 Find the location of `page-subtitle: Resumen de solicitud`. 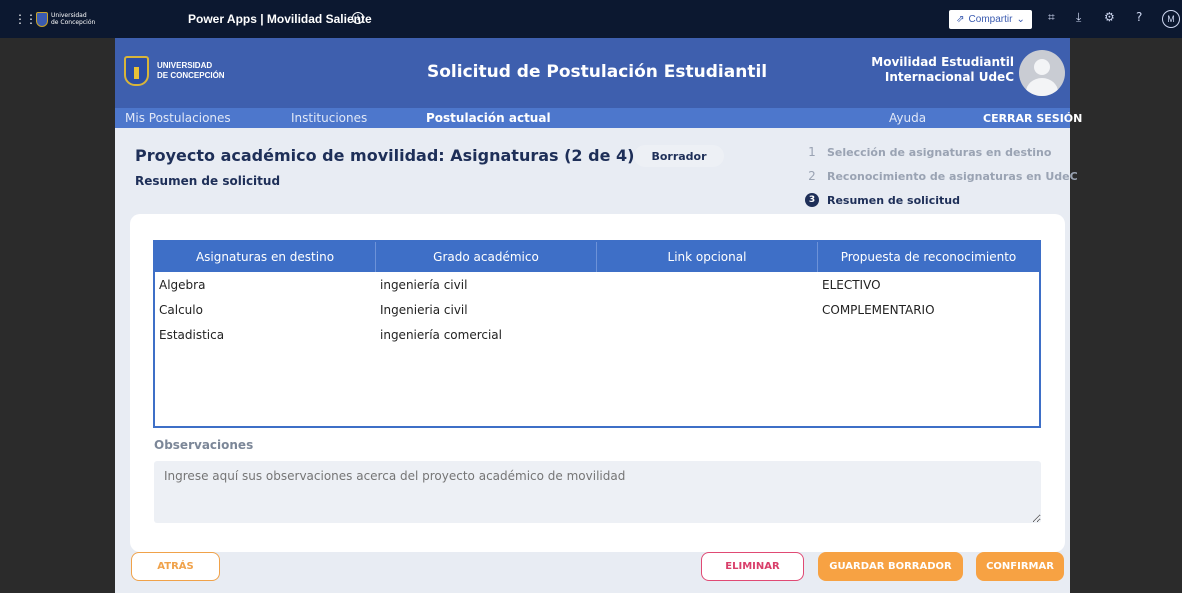

page-subtitle: Resumen de solicitud is located at coordinates (208, 181).